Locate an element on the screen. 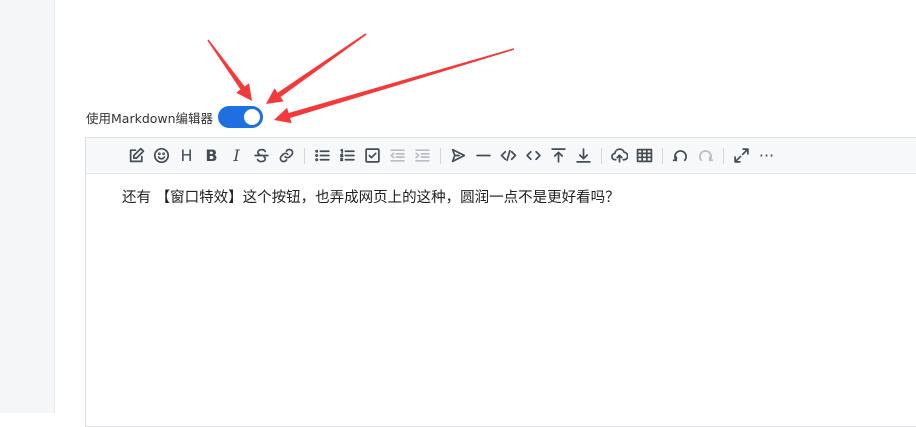  italic-icon: I is located at coordinates (236, 156).